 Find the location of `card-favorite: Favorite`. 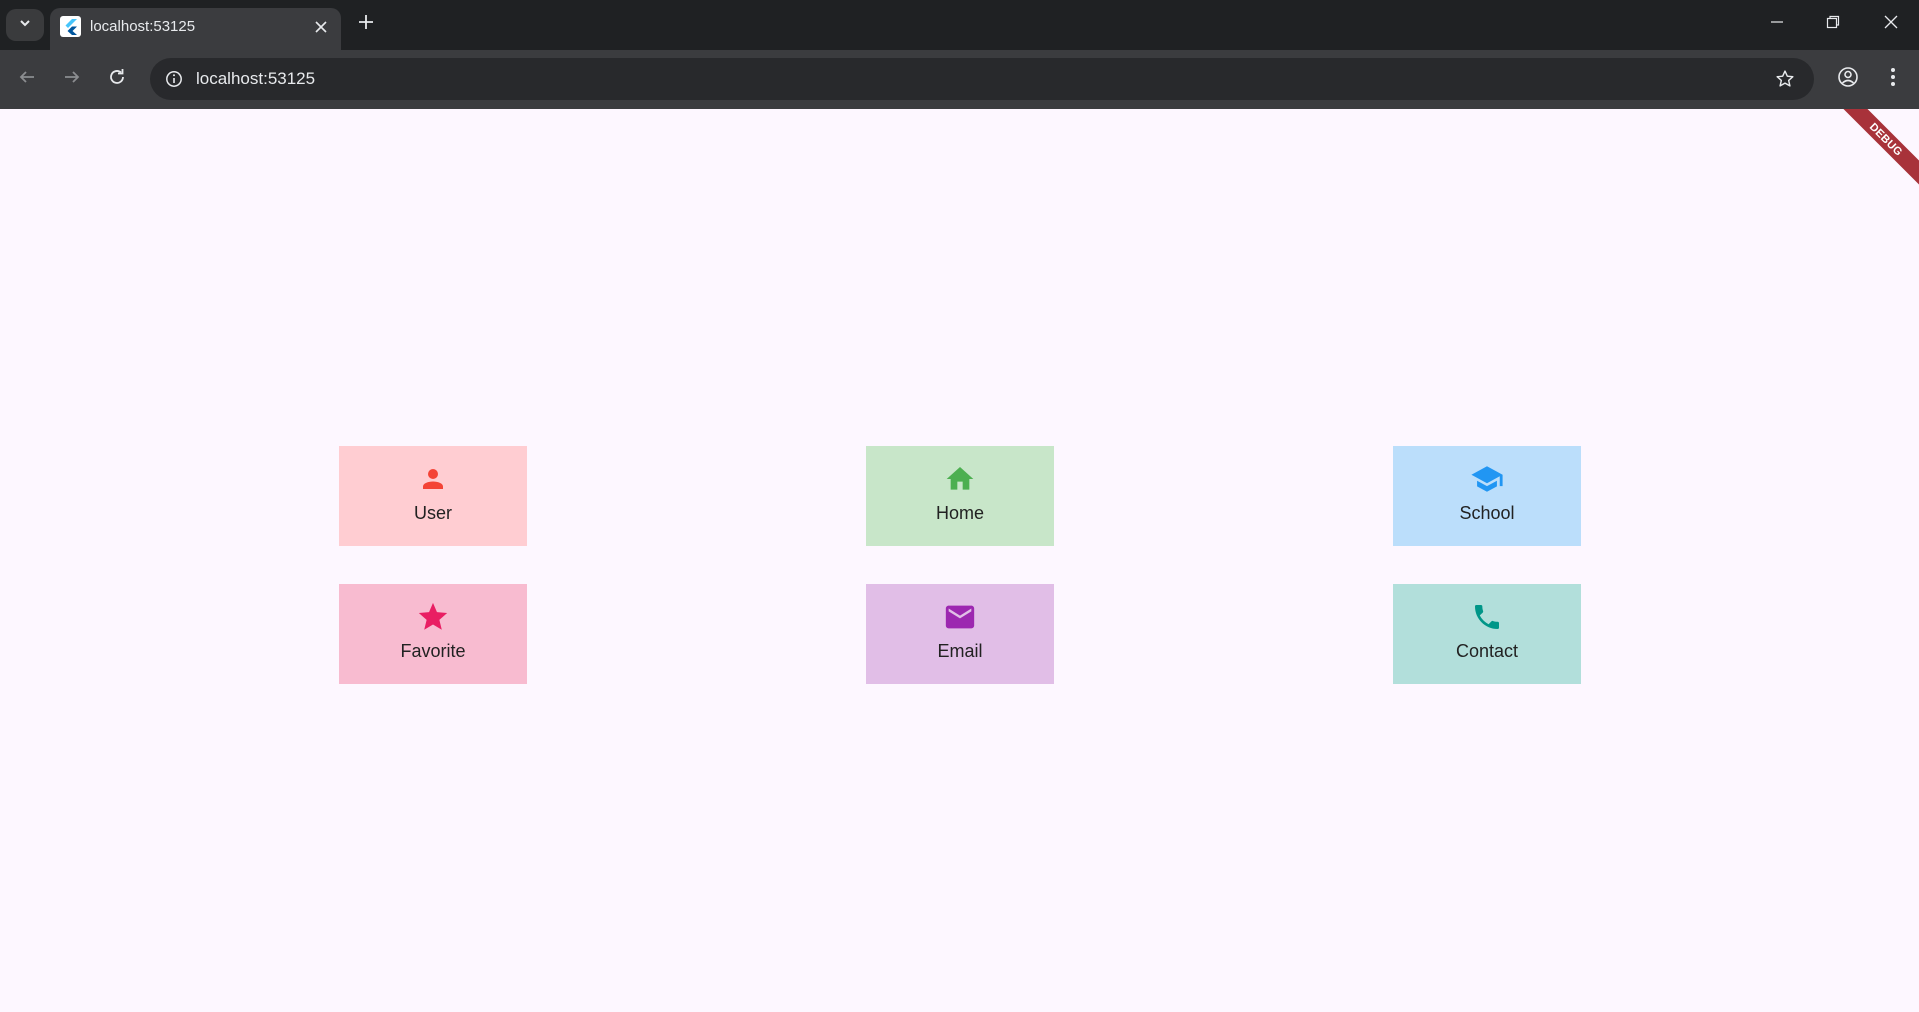

card-favorite: Favorite is located at coordinates (433, 634).